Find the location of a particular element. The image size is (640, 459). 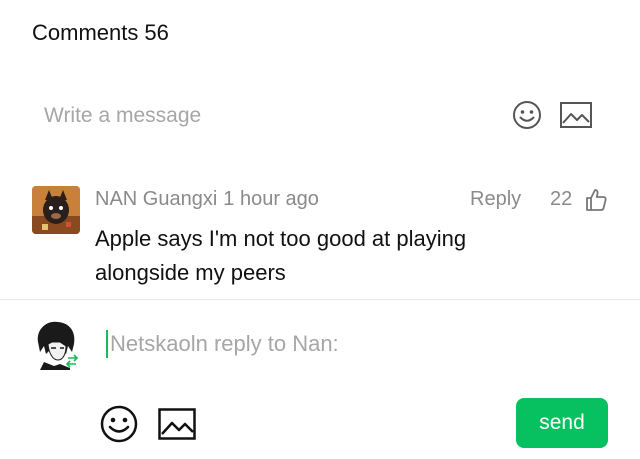

comments-header: Comments 56 is located at coordinates (100, 33).